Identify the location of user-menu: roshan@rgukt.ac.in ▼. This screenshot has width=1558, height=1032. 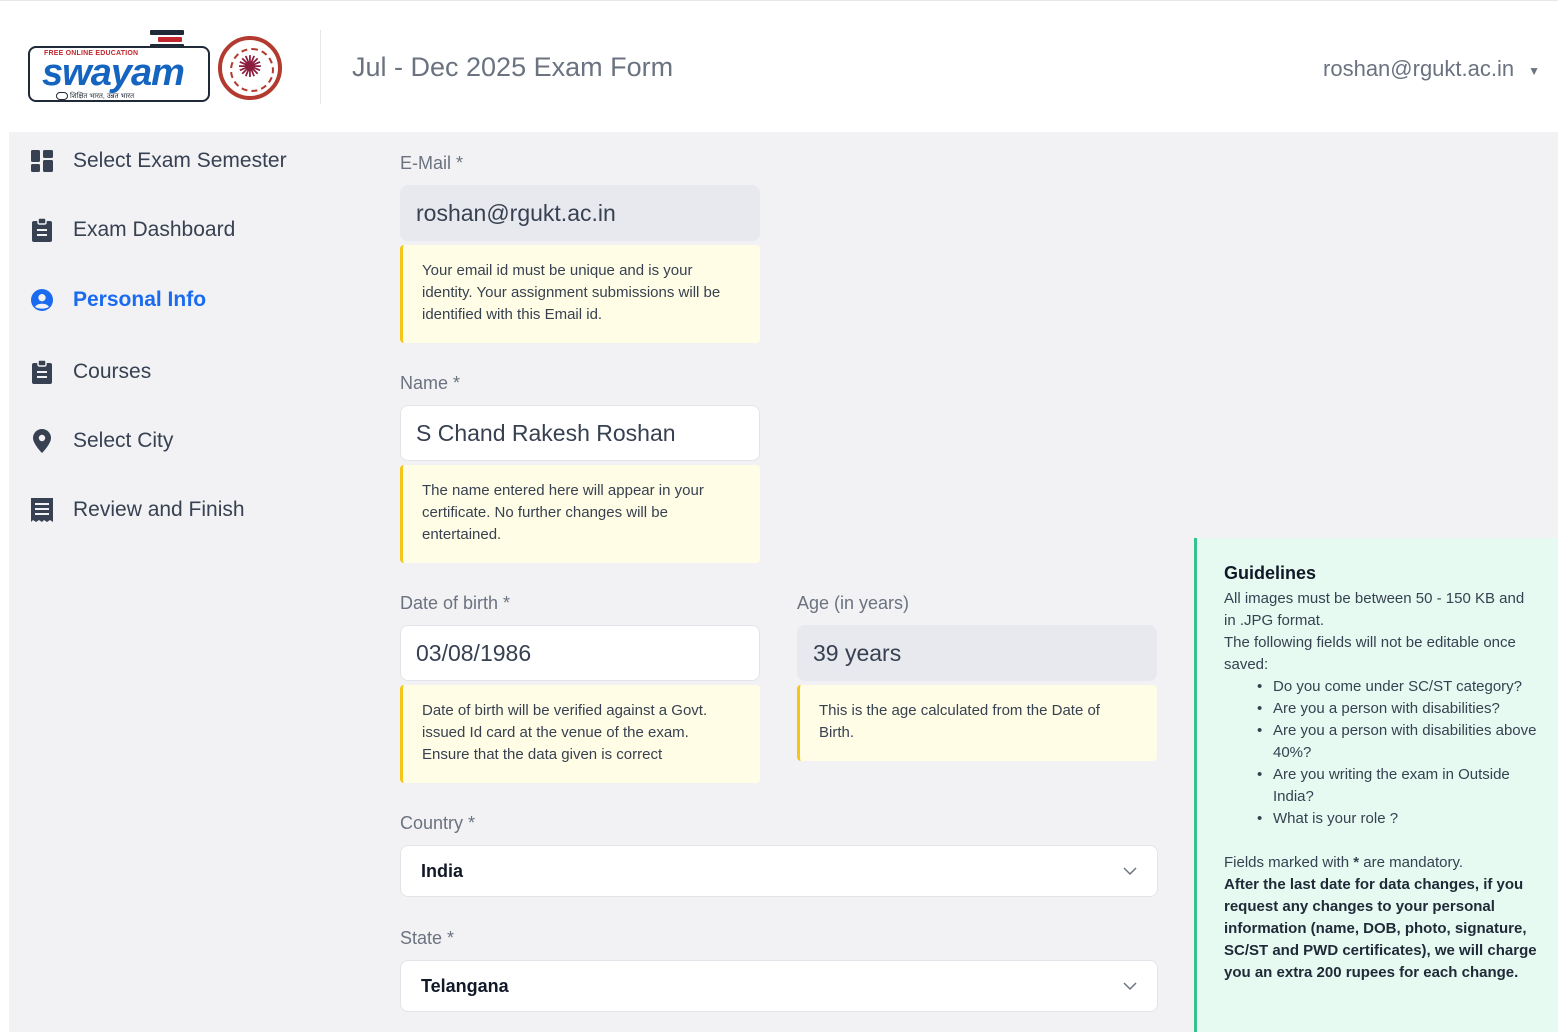
(1431, 69).